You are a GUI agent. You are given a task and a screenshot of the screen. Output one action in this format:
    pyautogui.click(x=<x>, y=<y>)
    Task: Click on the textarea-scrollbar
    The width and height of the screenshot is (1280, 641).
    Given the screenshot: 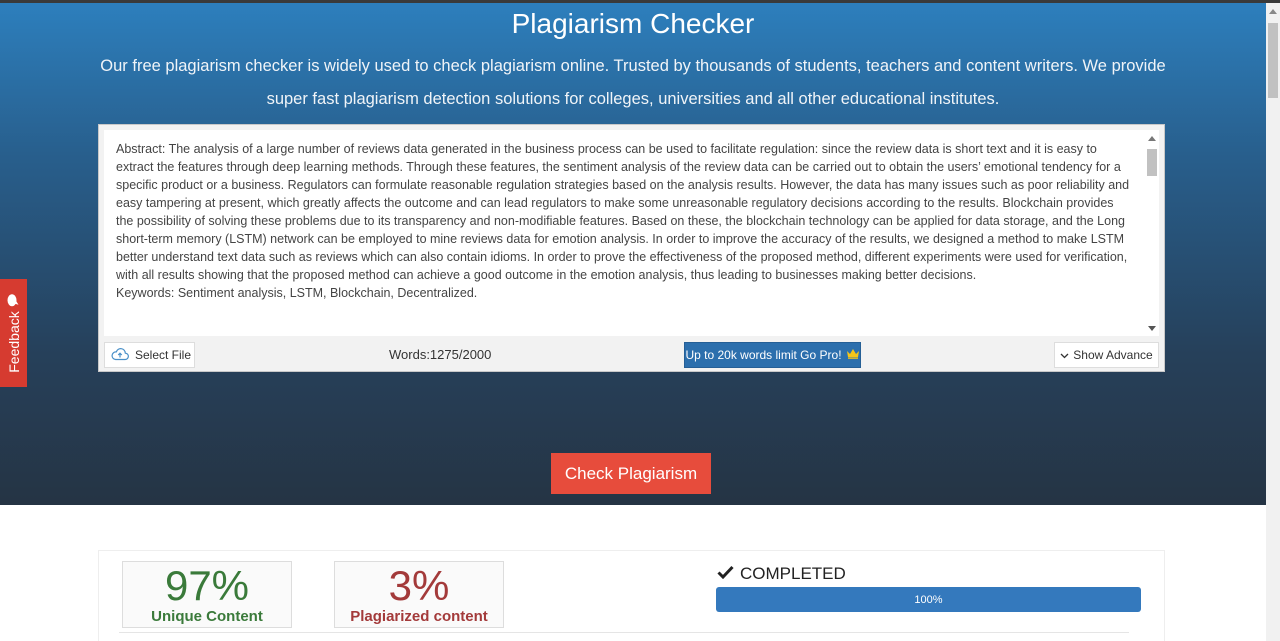 What is the action you would take?
    pyautogui.click(x=1152, y=233)
    